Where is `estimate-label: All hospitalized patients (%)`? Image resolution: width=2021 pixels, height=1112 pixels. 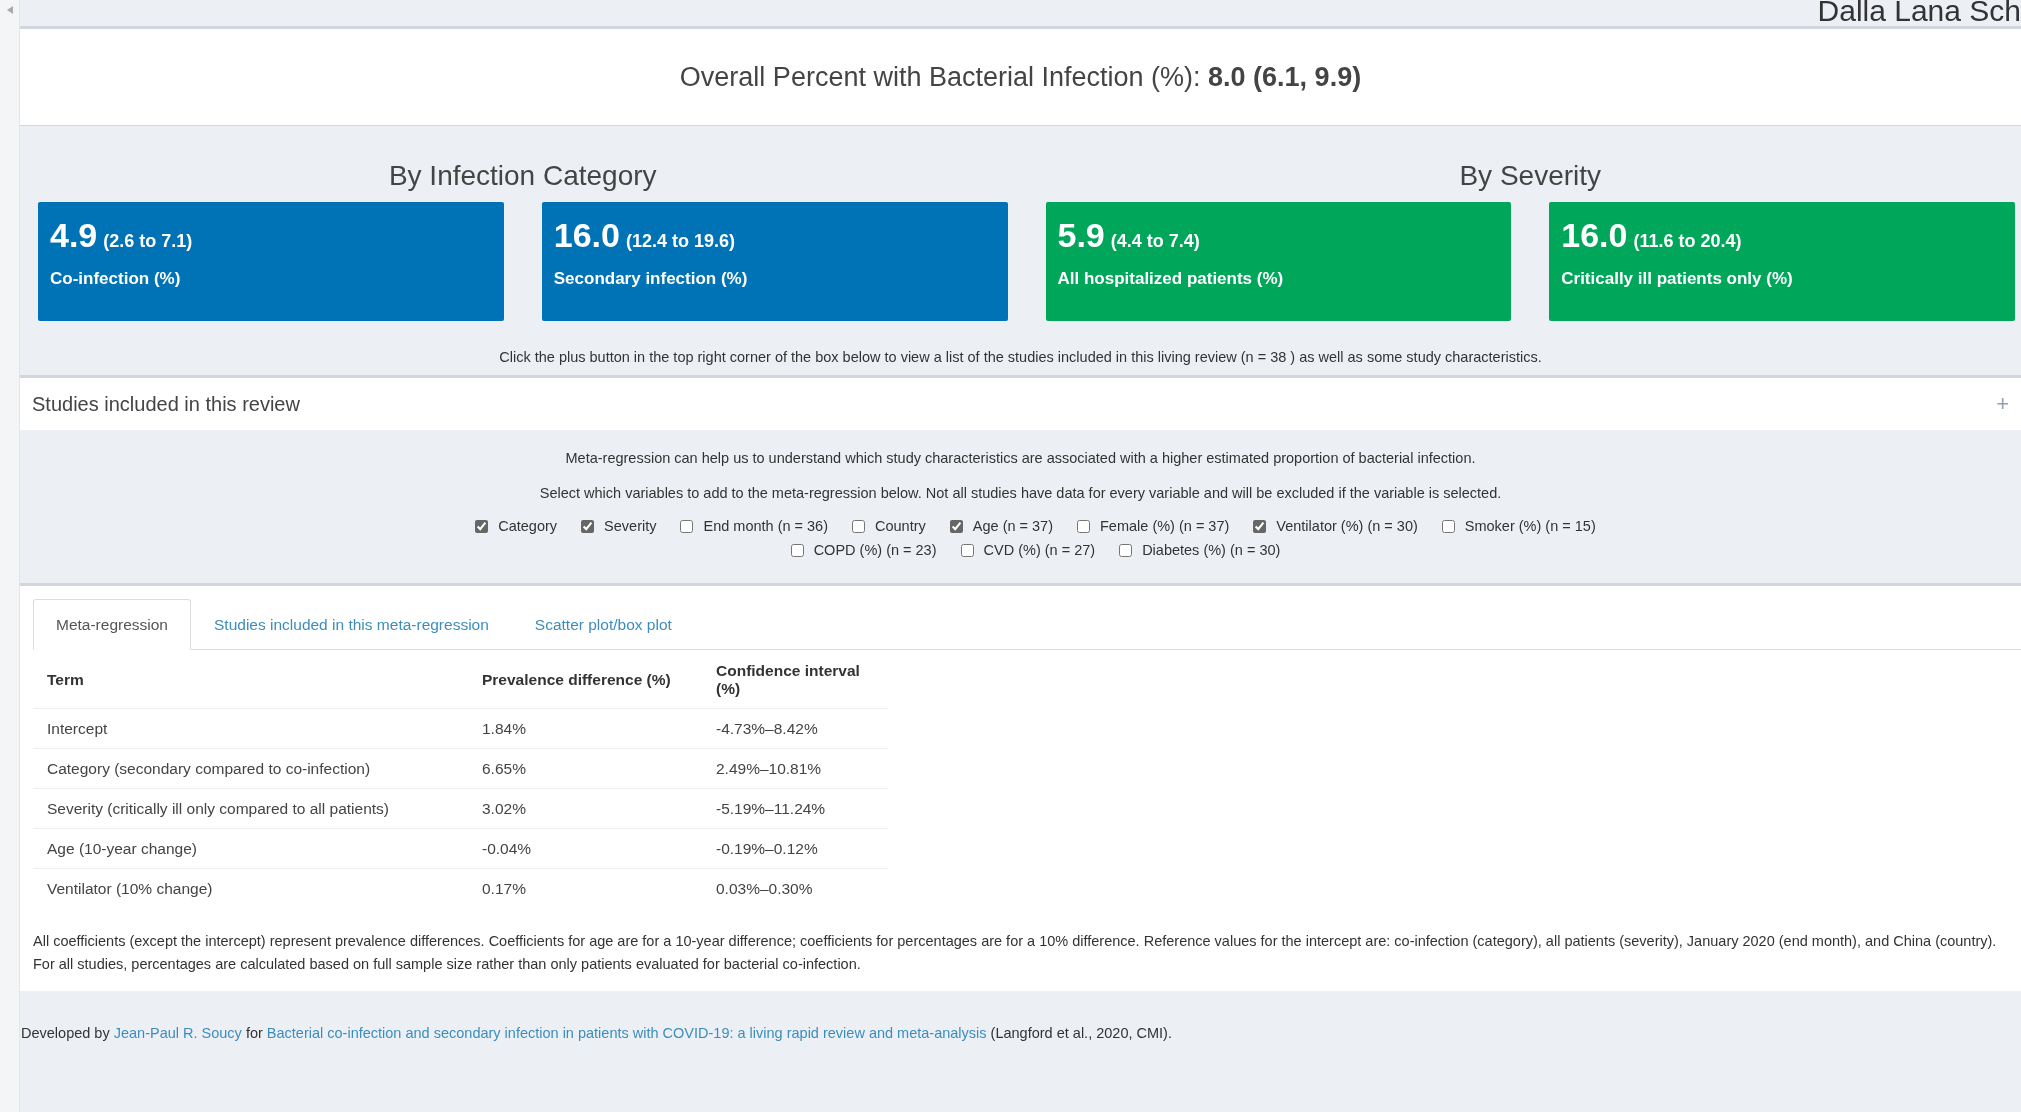
estimate-label: All hospitalized patients (%) is located at coordinates (1170, 279).